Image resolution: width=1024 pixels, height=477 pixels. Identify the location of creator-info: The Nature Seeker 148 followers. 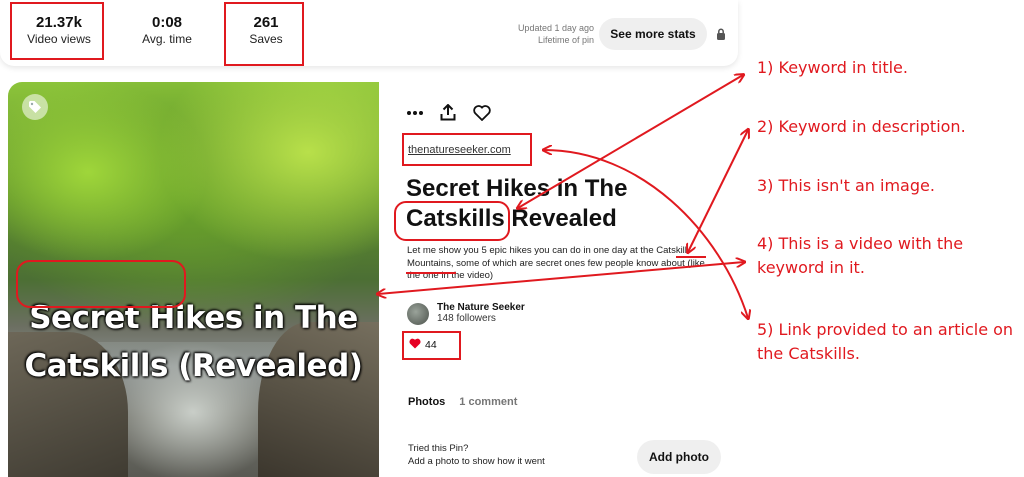
(466, 313).